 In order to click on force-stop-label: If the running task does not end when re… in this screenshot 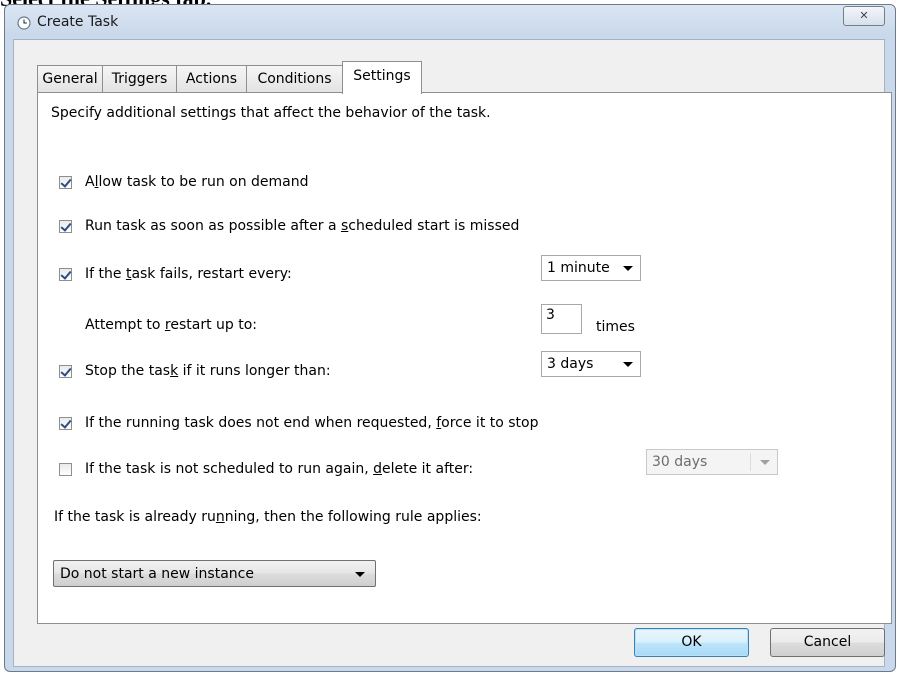, I will do `click(312, 423)`.